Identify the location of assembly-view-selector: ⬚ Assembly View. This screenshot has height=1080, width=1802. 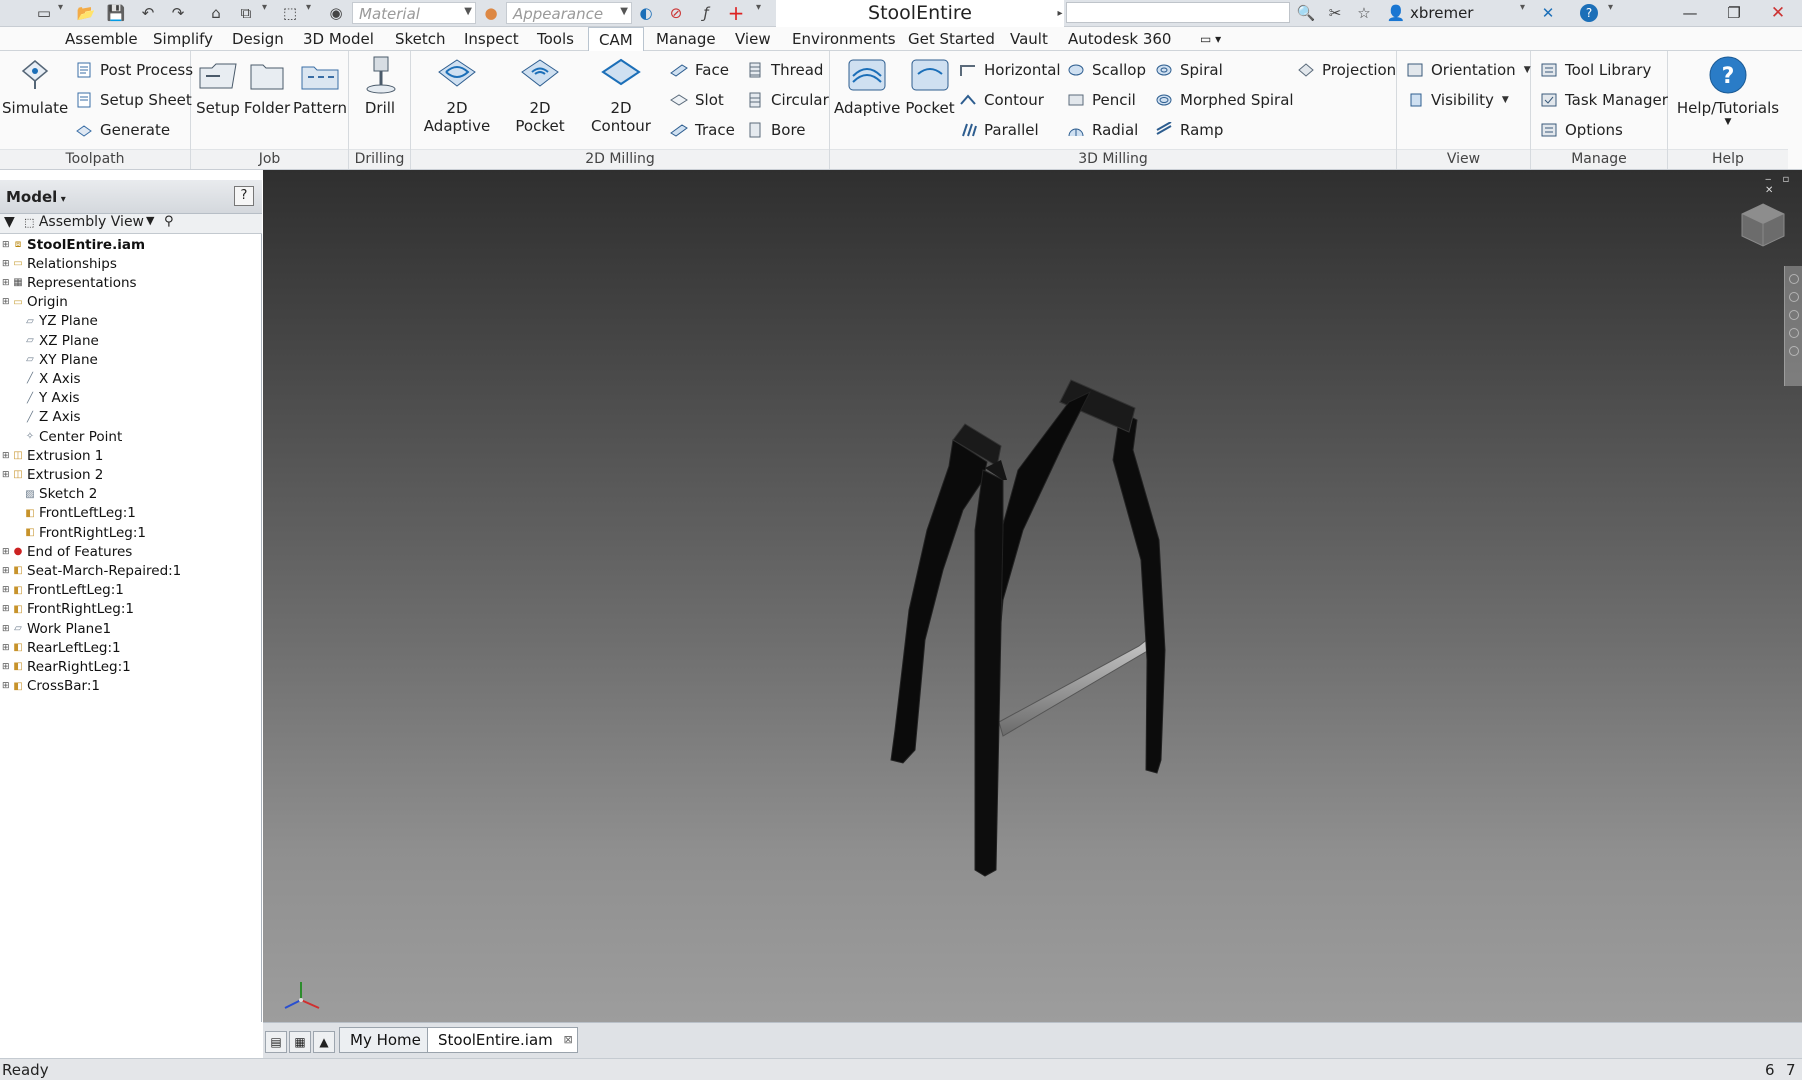
(84, 222).